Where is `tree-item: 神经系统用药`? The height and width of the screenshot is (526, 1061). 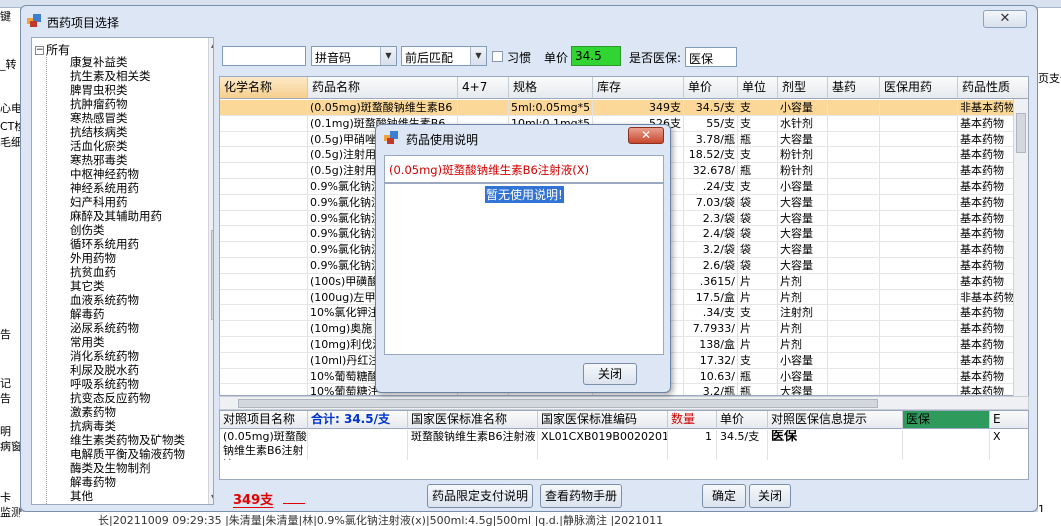
tree-item: 神经系统用药 is located at coordinates (104, 188).